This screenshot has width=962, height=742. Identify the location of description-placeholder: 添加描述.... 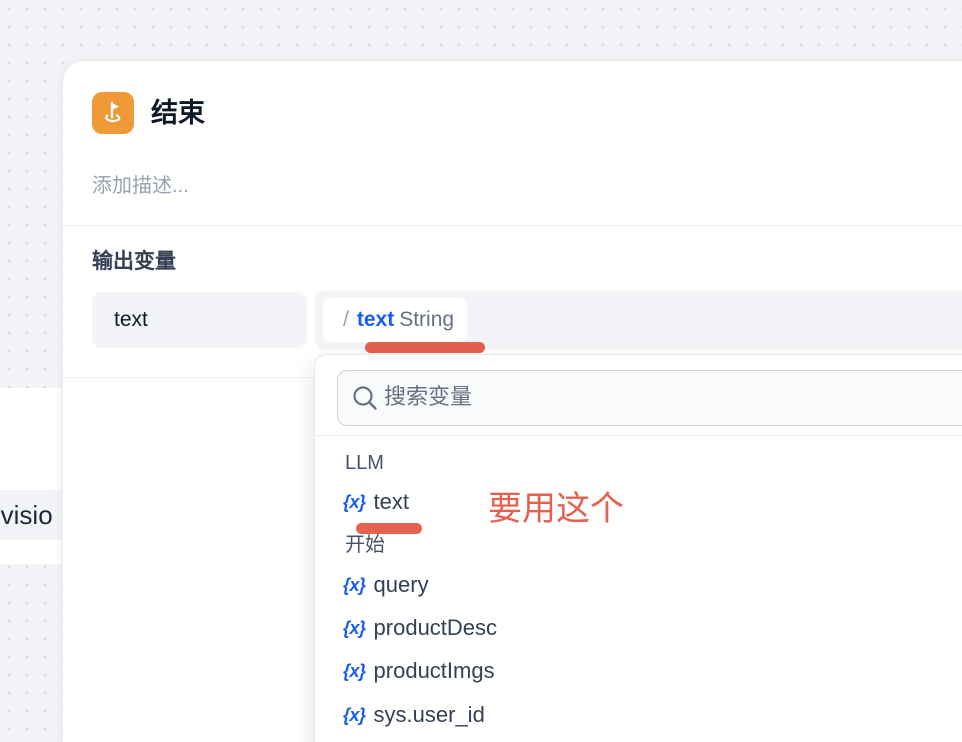
(140, 186).